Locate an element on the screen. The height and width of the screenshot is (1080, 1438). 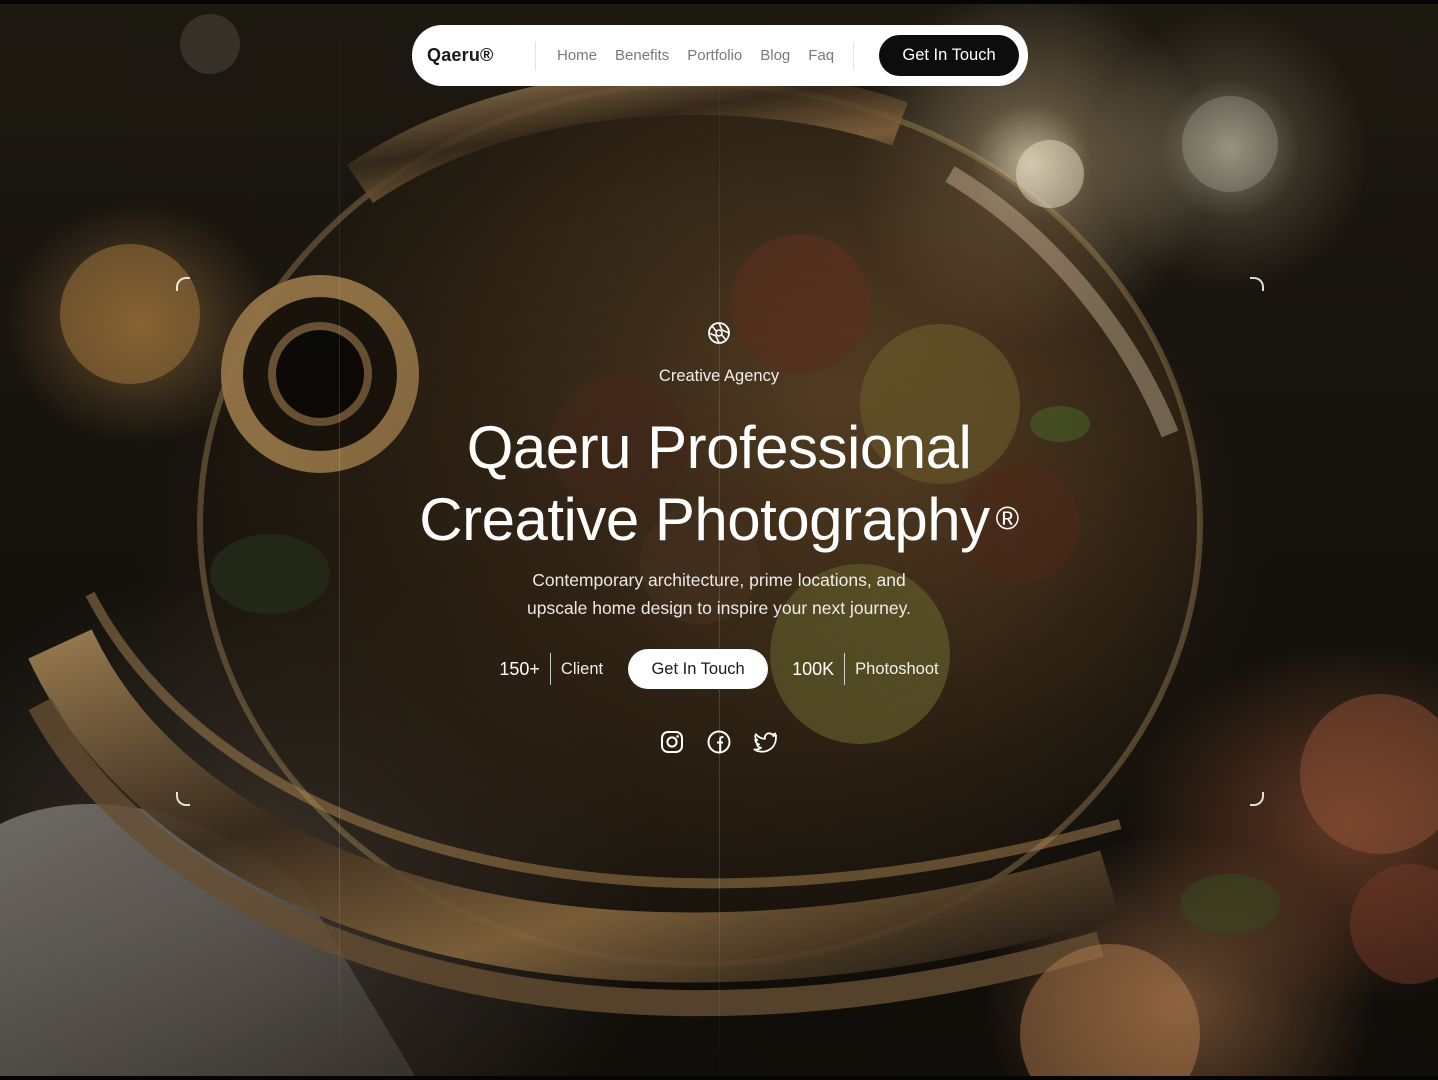
facebook-icon is located at coordinates (719, 742).